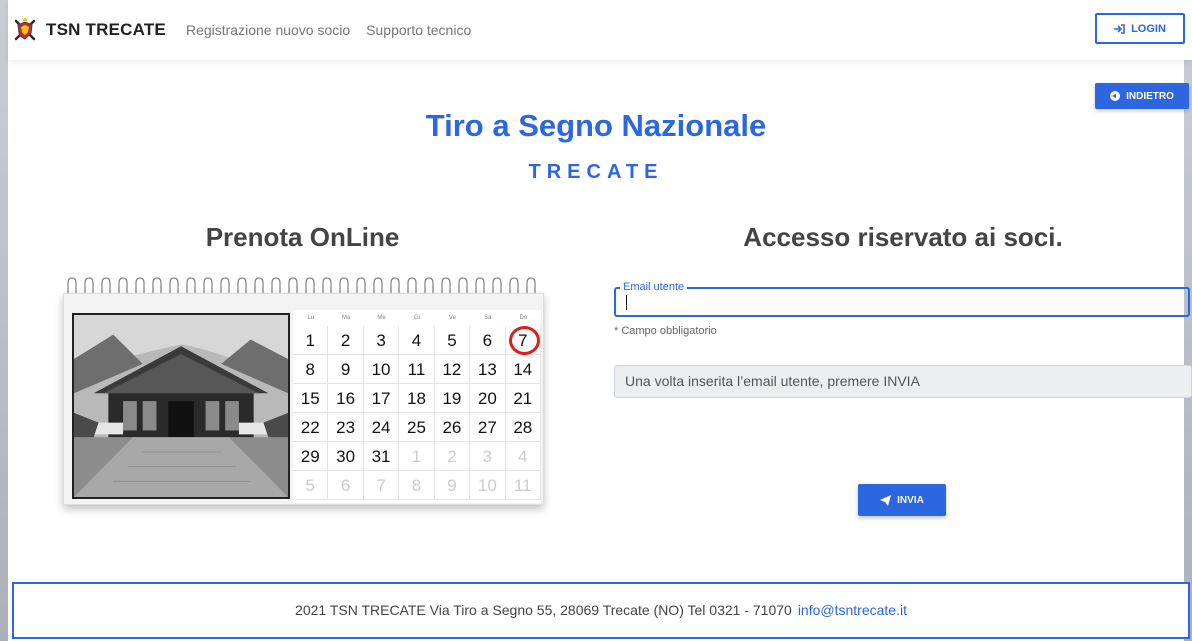  I want to click on calendar-day: 12, so click(452, 369).